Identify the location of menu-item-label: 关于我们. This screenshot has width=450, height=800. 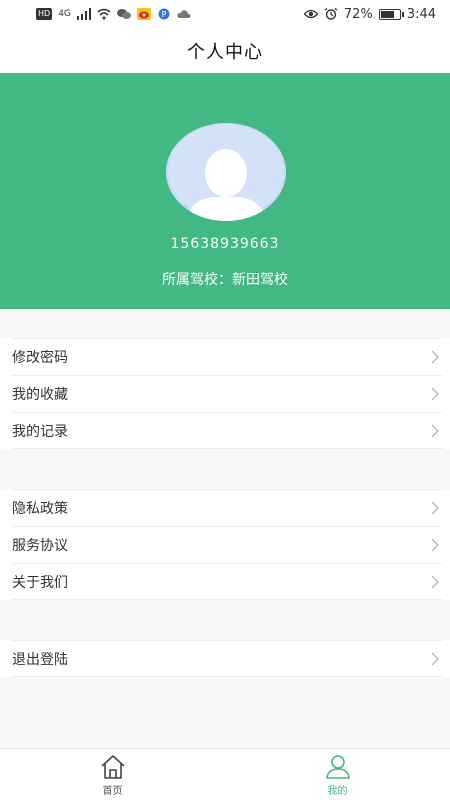
(40, 582).